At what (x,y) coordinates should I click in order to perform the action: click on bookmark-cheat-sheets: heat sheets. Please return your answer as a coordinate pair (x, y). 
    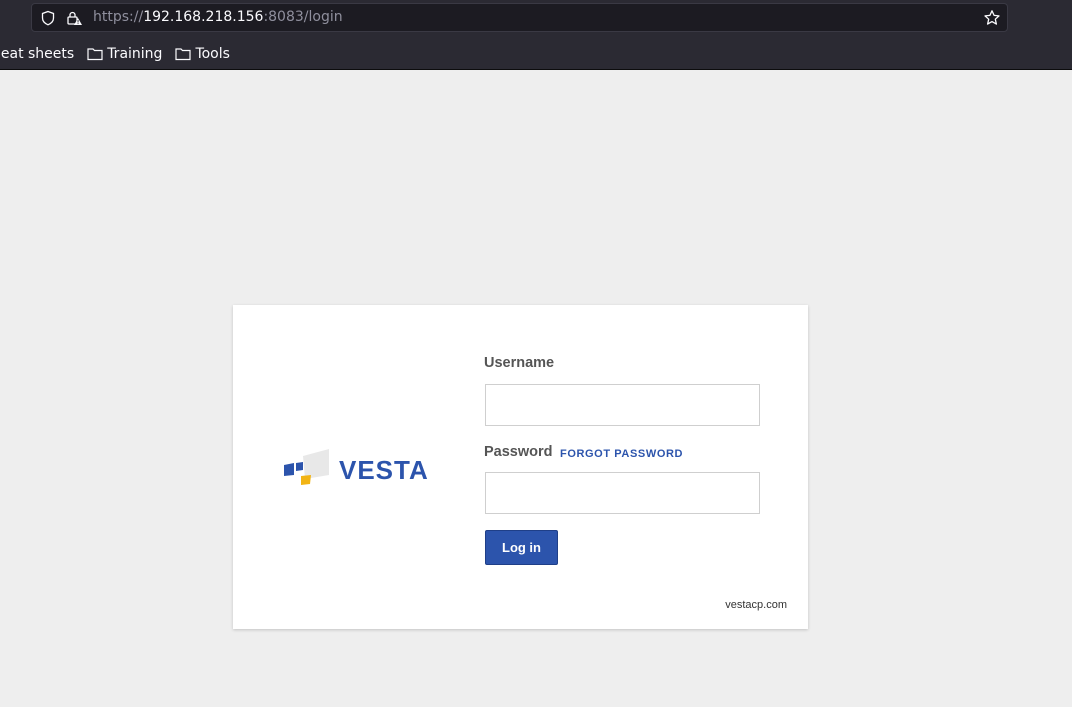
    Looking at the image, I should click on (37, 54).